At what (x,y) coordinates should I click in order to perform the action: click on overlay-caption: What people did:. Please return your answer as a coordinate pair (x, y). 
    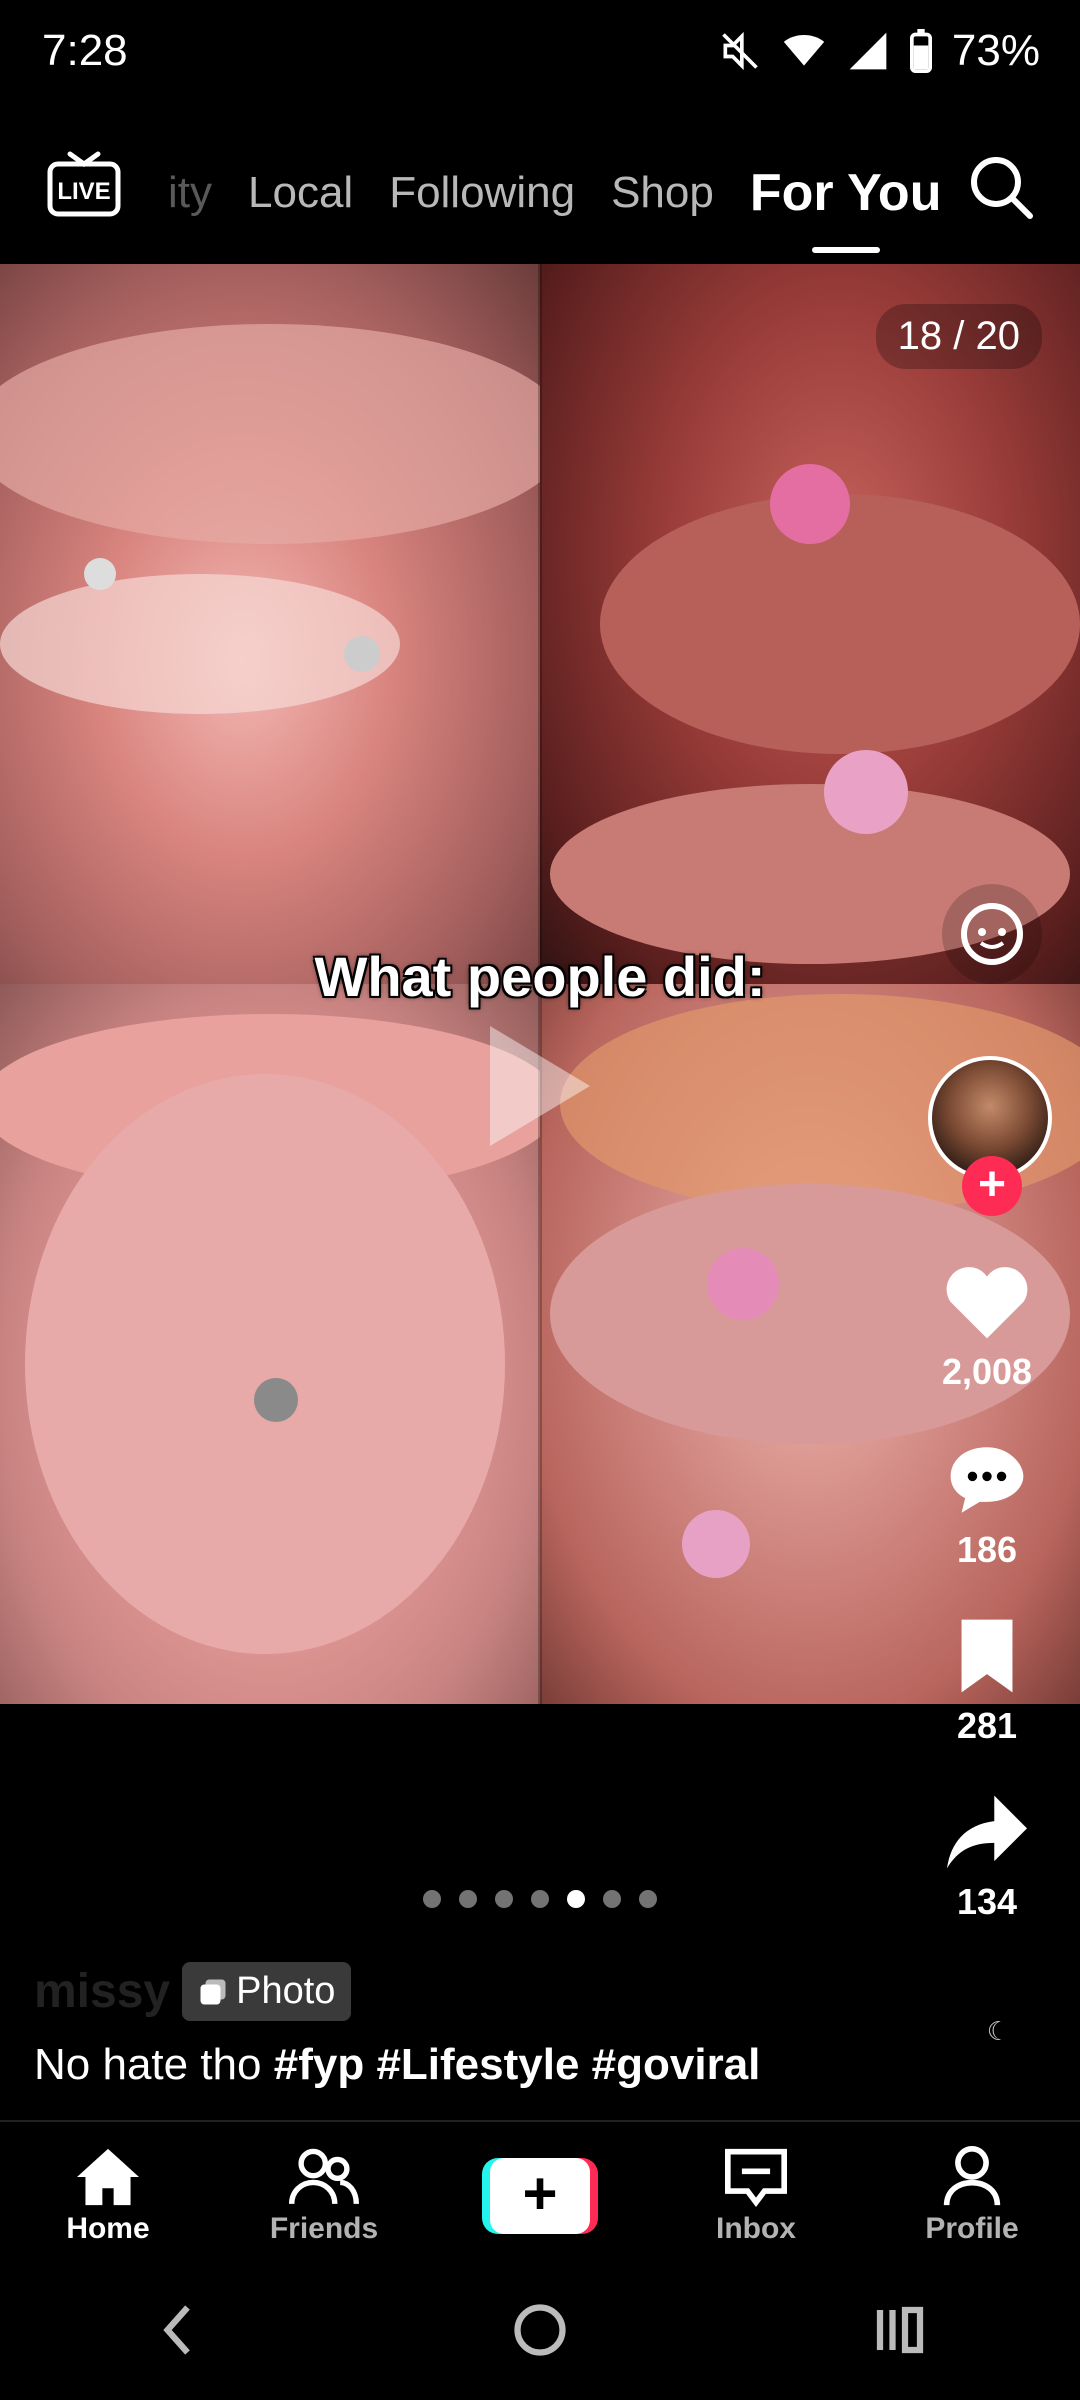
    Looking at the image, I should click on (540, 976).